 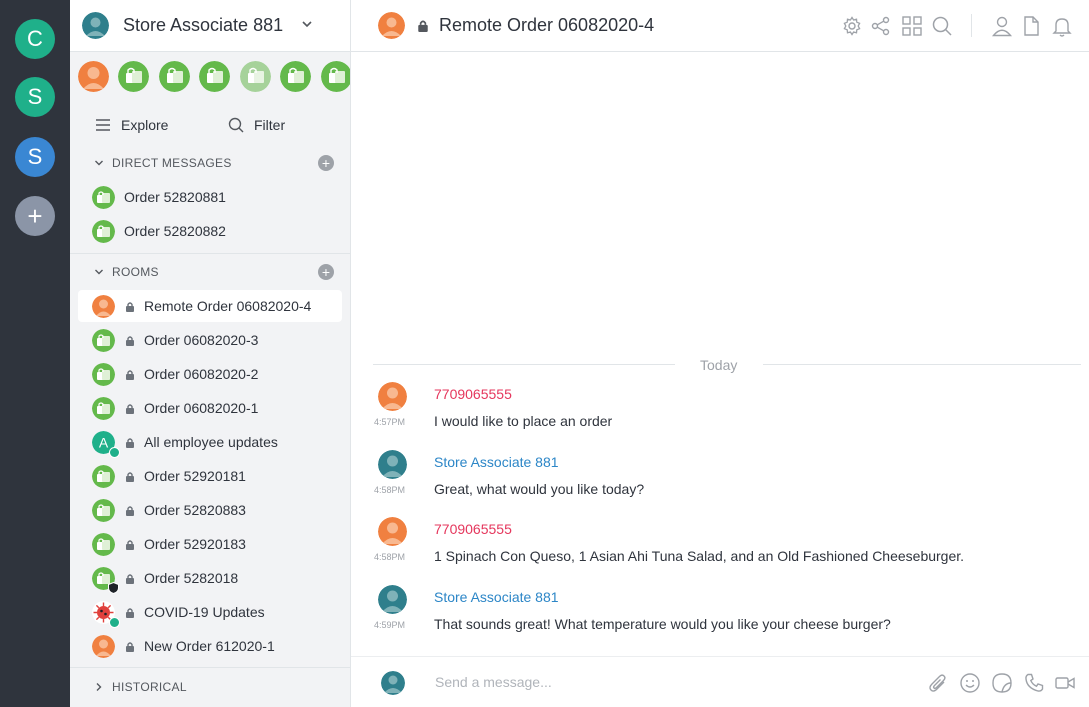 I want to click on room-item-label: All employee updates, so click(x=211, y=442).